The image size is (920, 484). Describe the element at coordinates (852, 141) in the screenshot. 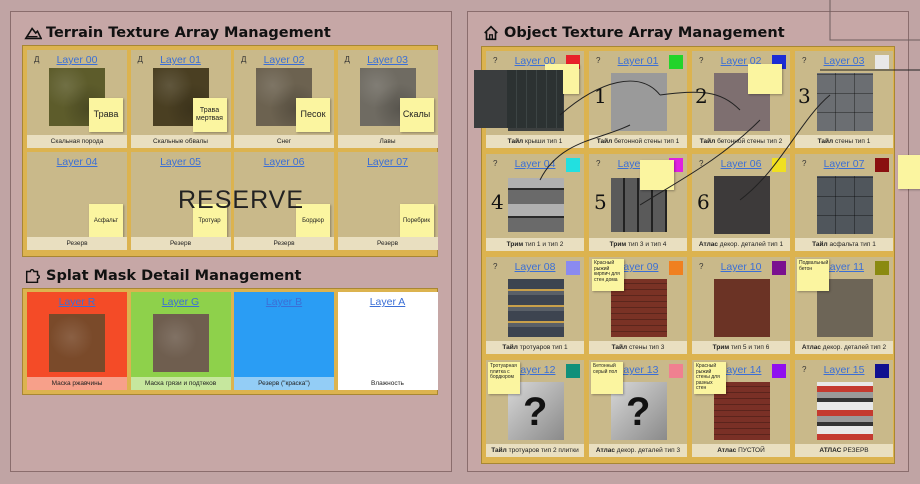

I see `caption-text: стены тип 1` at that location.